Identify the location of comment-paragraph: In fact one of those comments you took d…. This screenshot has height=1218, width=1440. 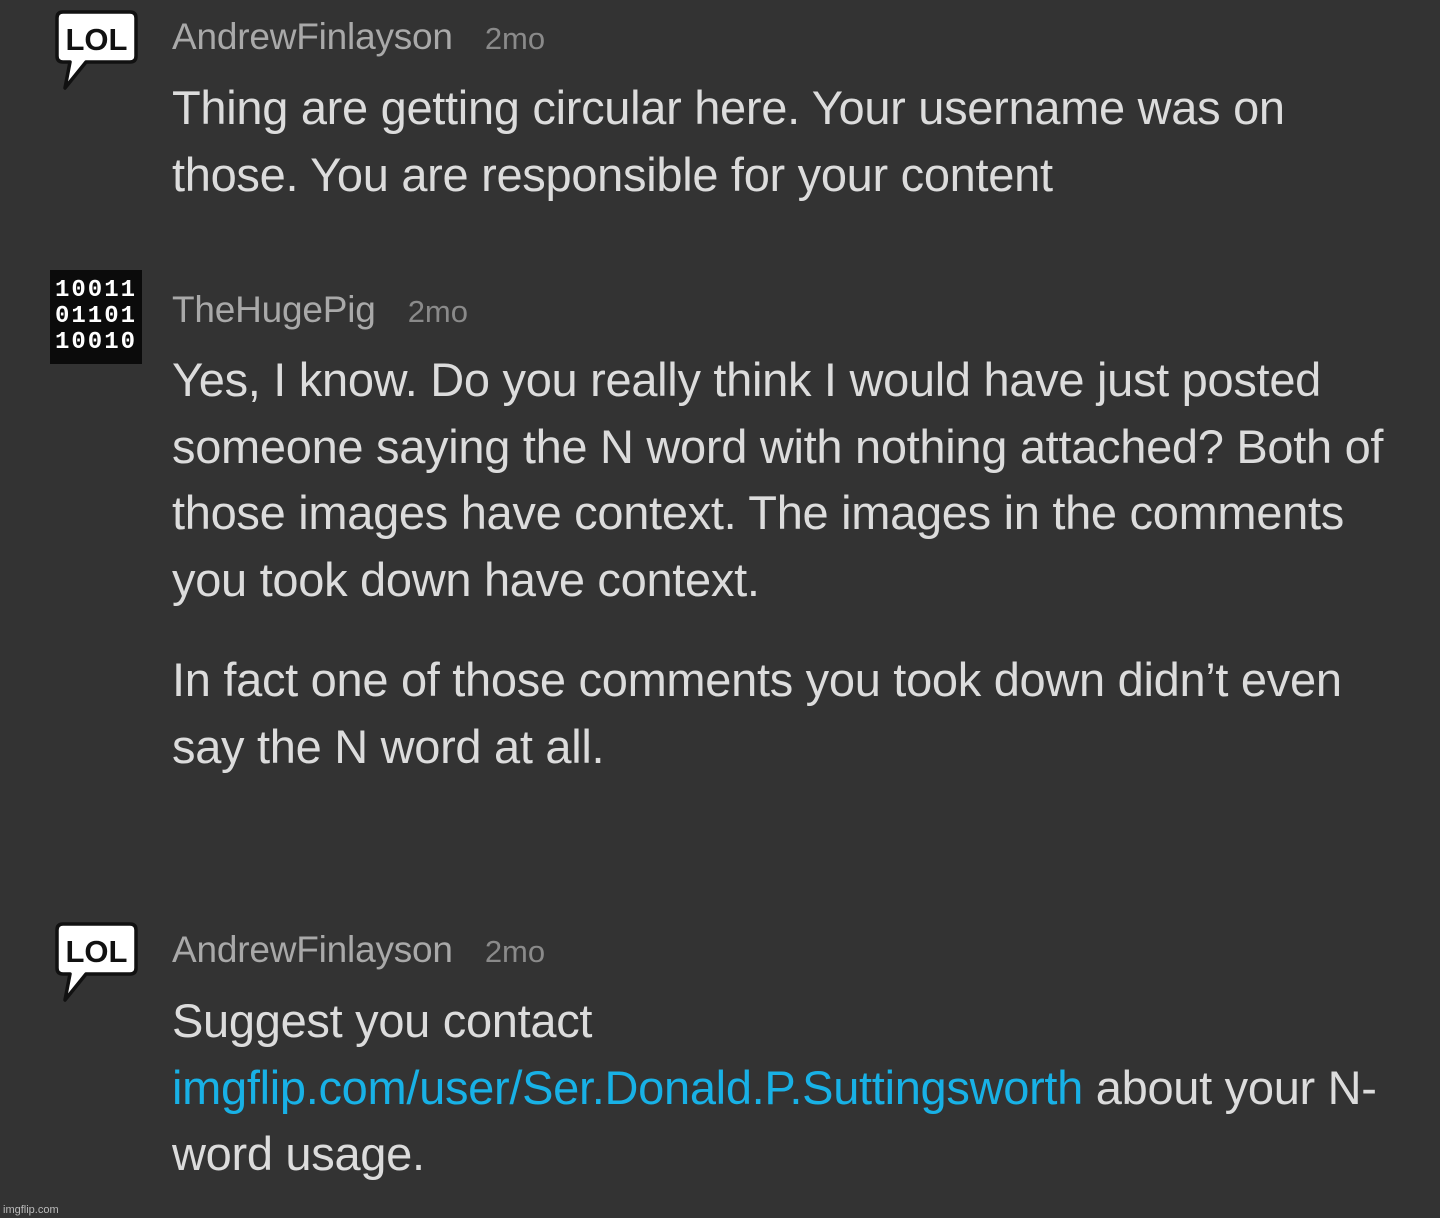
(757, 713).